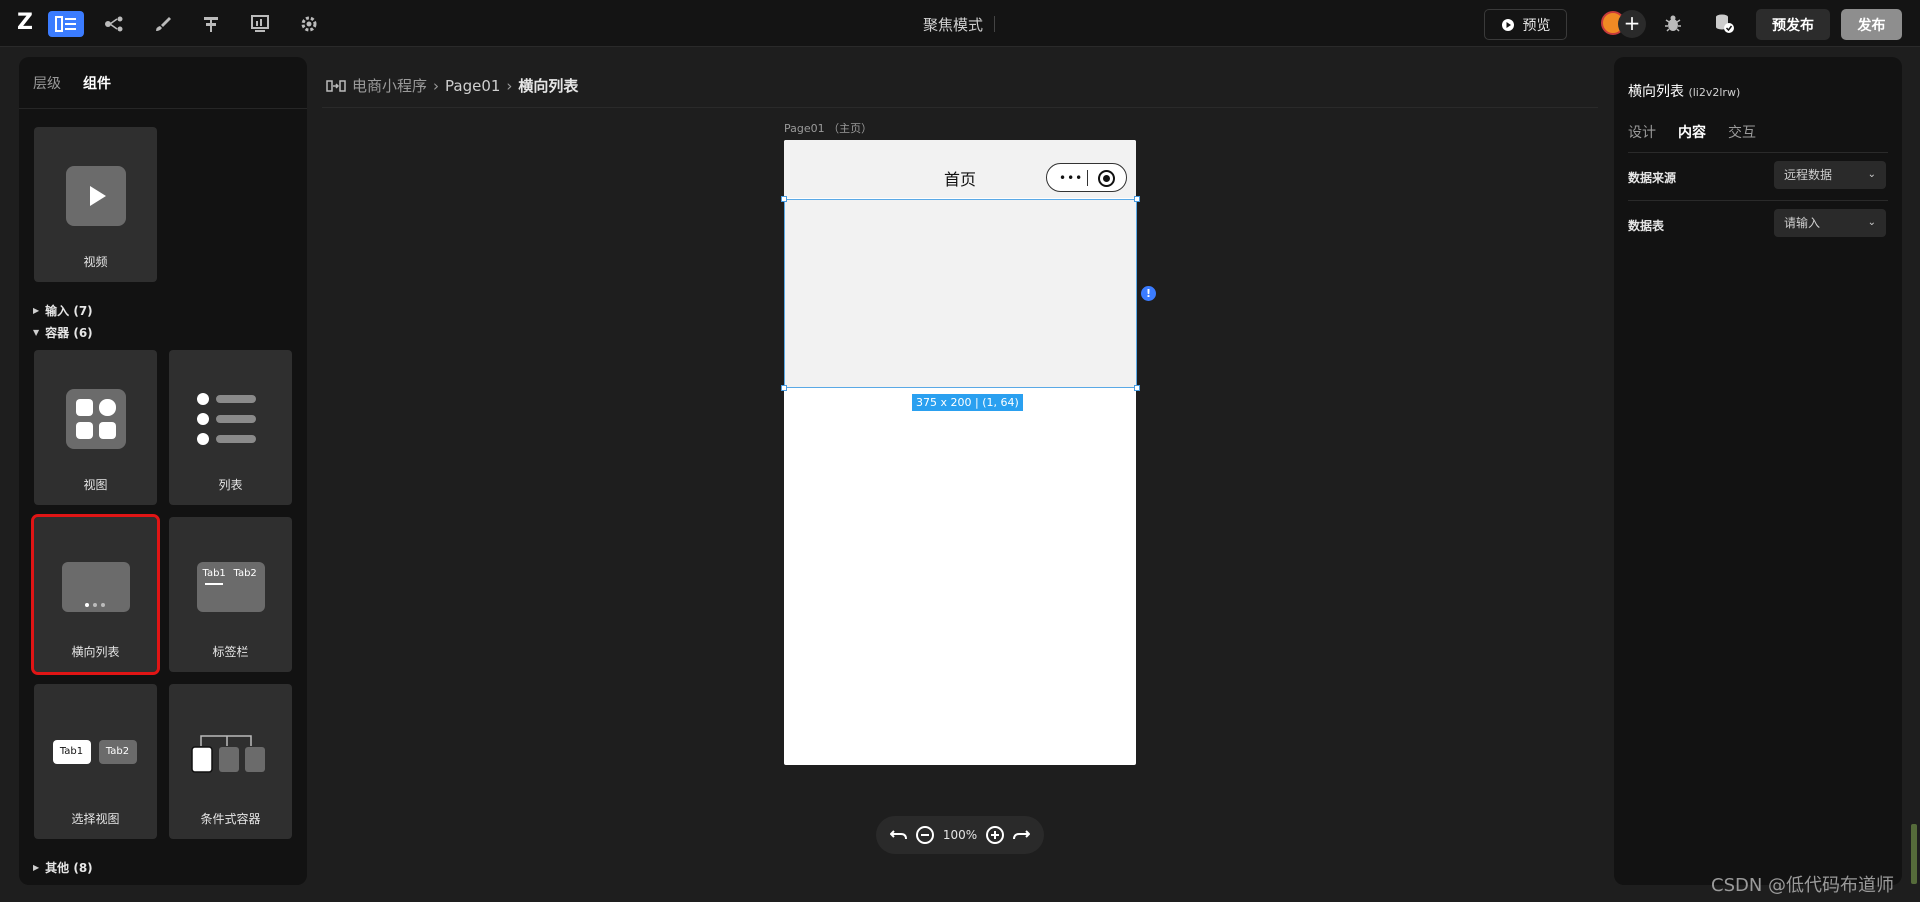  What do you see at coordinates (1106, 178) in the screenshot?
I see `close-target-icon` at bounding box center [1106, 178].